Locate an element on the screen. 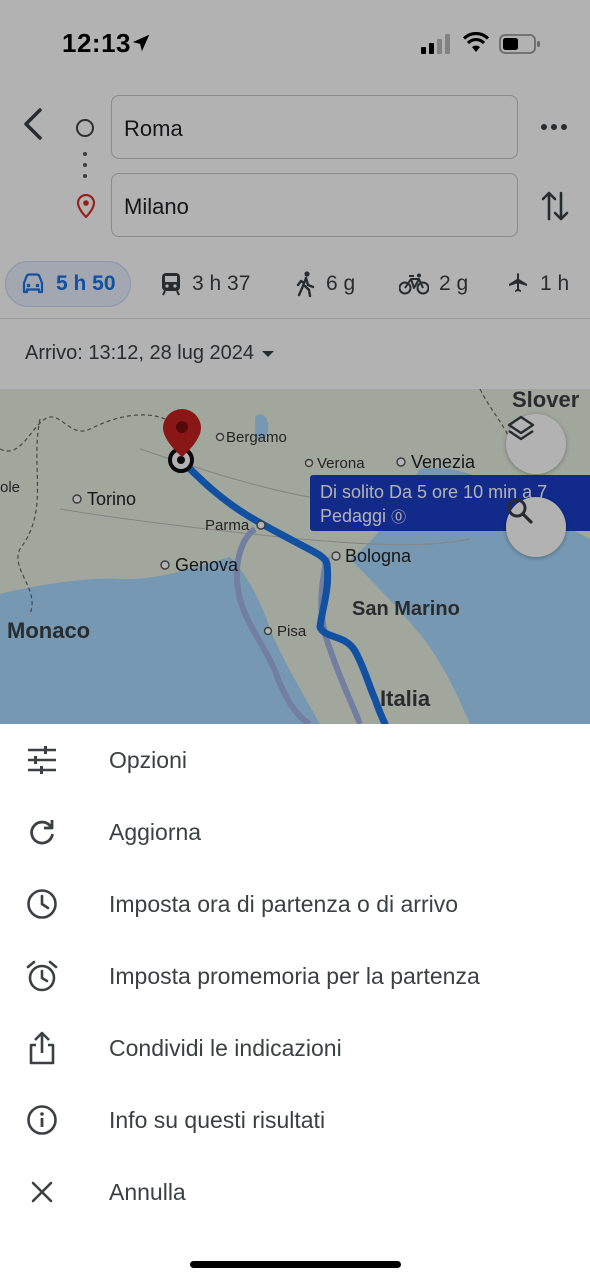  menu-item-reminder: Imposta promemoria per la partenza is located at coordinates (295, 976).